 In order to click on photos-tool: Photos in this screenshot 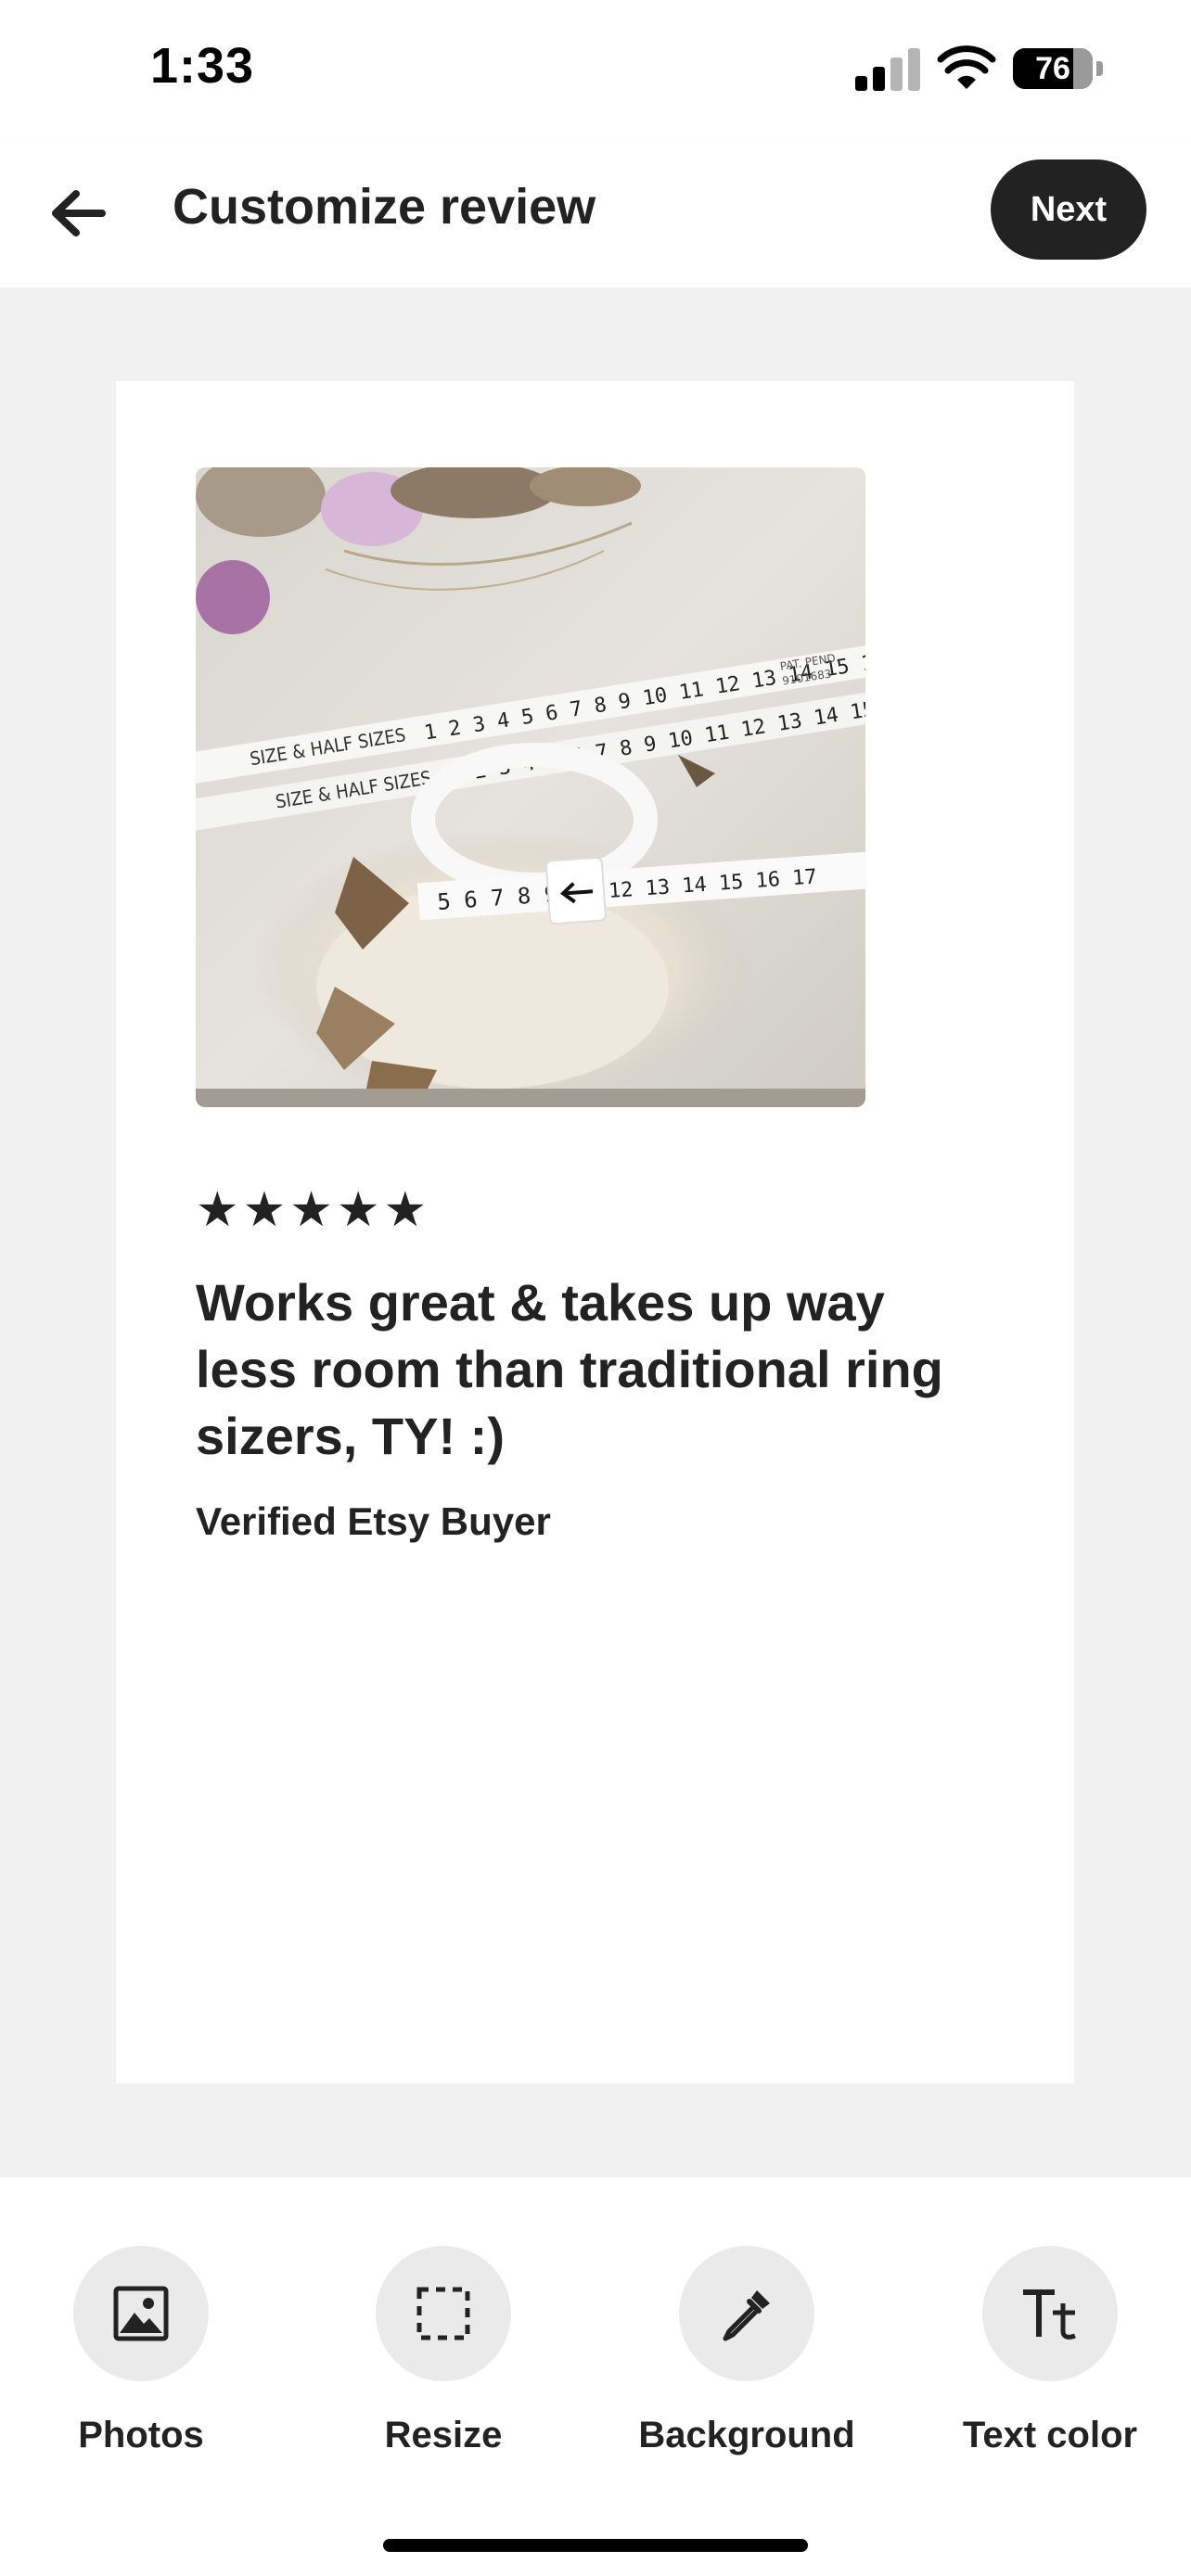, I will do `click(141, 2351)`.